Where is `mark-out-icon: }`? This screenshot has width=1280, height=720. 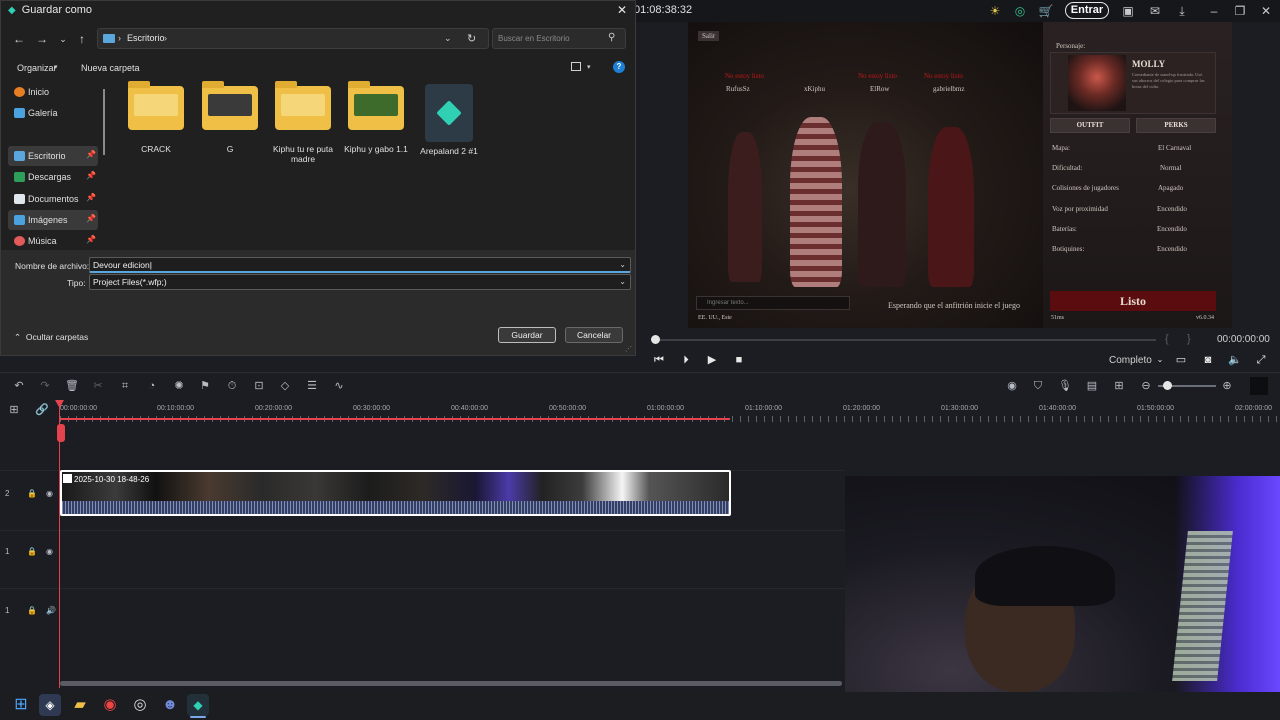
mark-out-icon: } is located at coordinates (1189, 339).